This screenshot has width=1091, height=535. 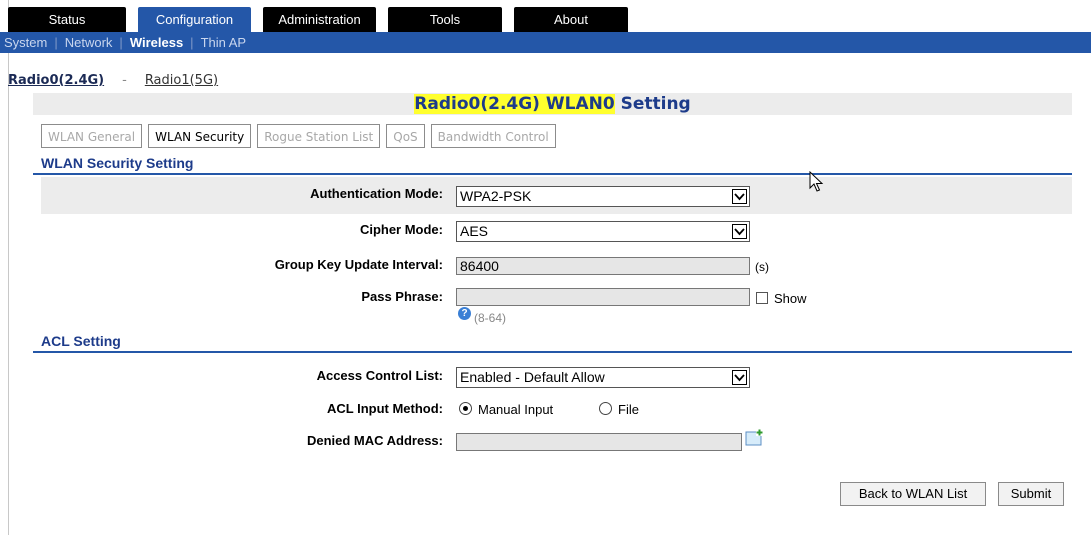 I want to click on file-radio, so click(x=605, y=408).